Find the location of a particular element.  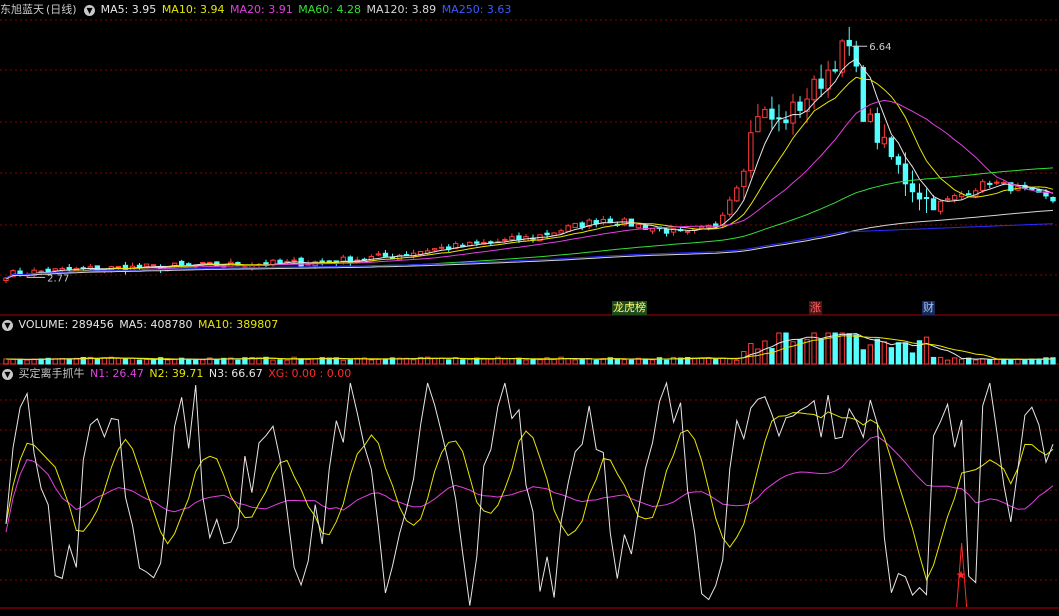

xg-signal-star-icon: ★ is located at coordinates (961, 575).